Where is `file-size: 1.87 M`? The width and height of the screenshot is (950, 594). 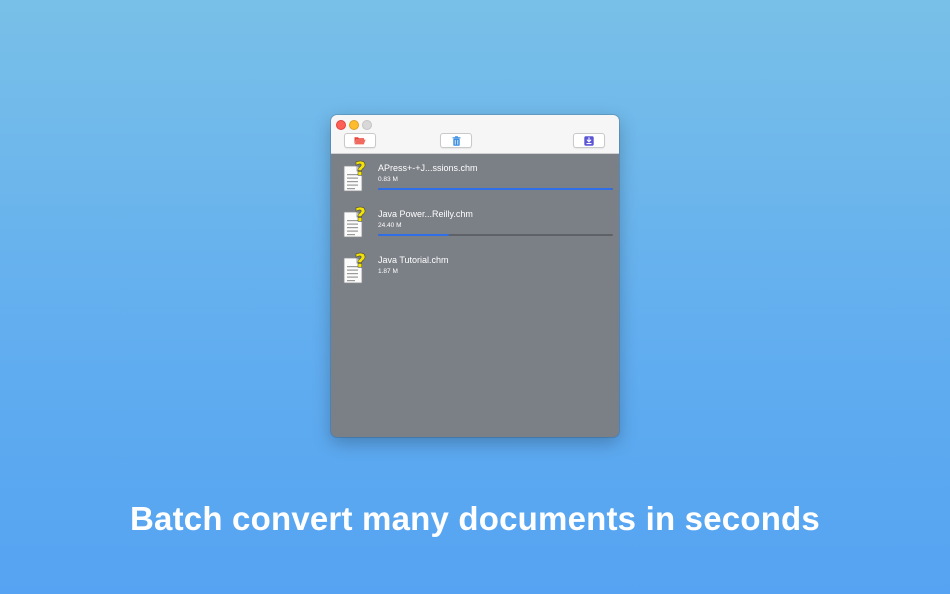 file-size: 1.87 M is located at coordinates (388, 271).